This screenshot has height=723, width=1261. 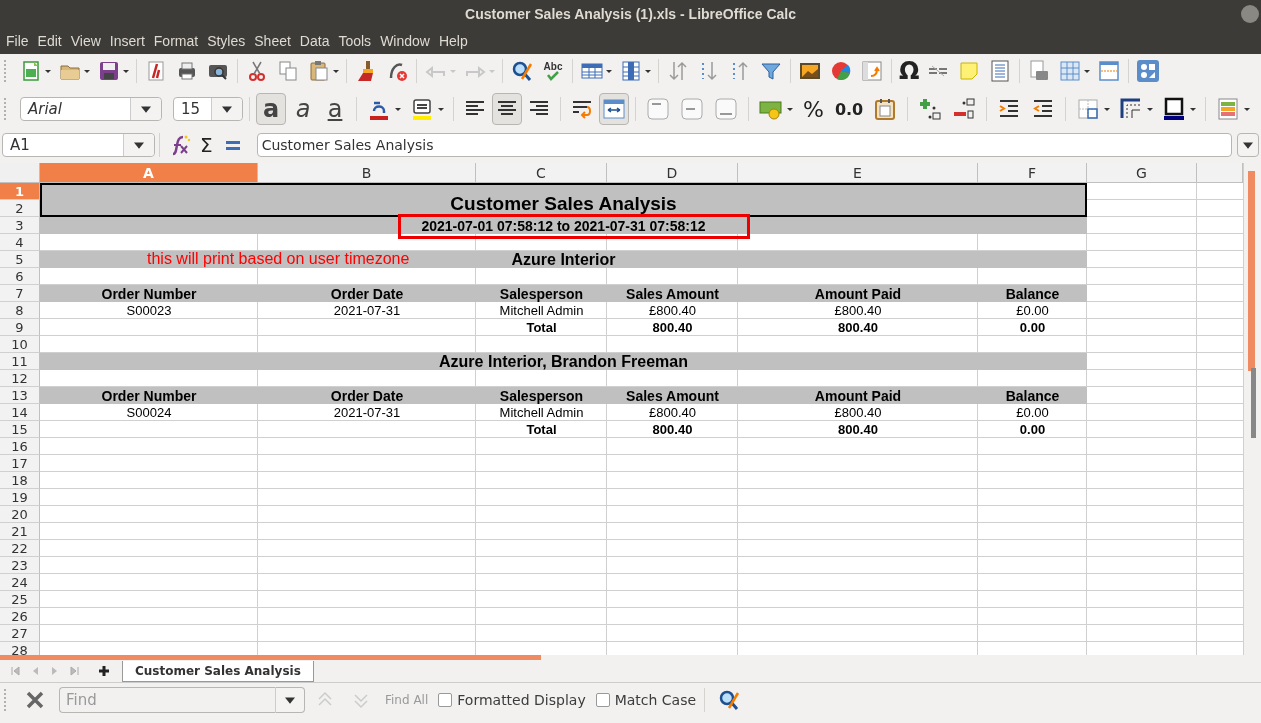 What do you see at coordinates (127, 41) in the screenshot?
I see `menu-item: Insert` at bounding box center [127, 41].